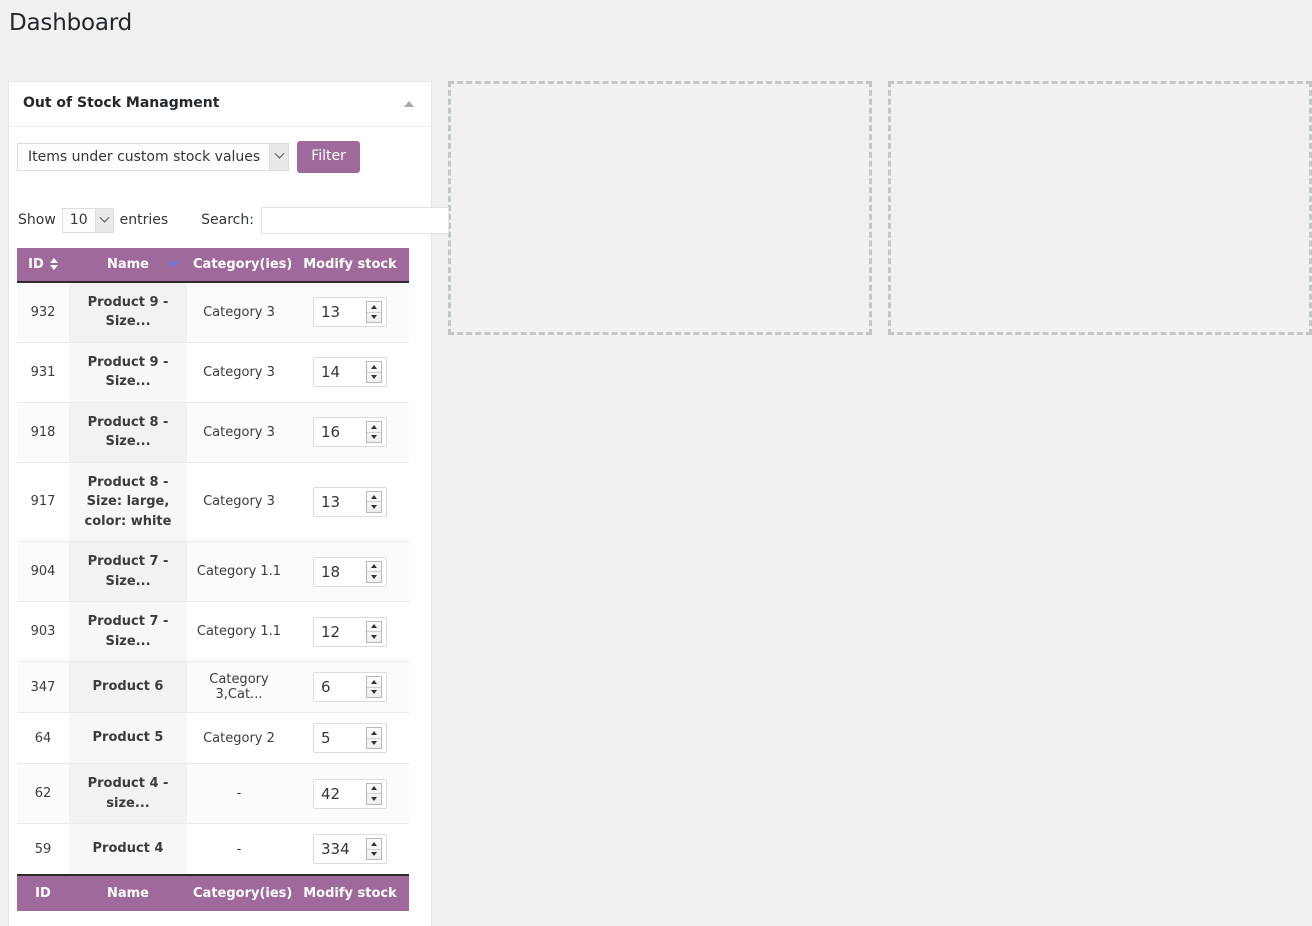 Image resolution: width=1312 pixels, height=926 pixels. What do you see at coordinates (239, 372) in the screenshot?
I see `cell-category: Category 3` at bounding box center [239, 372].